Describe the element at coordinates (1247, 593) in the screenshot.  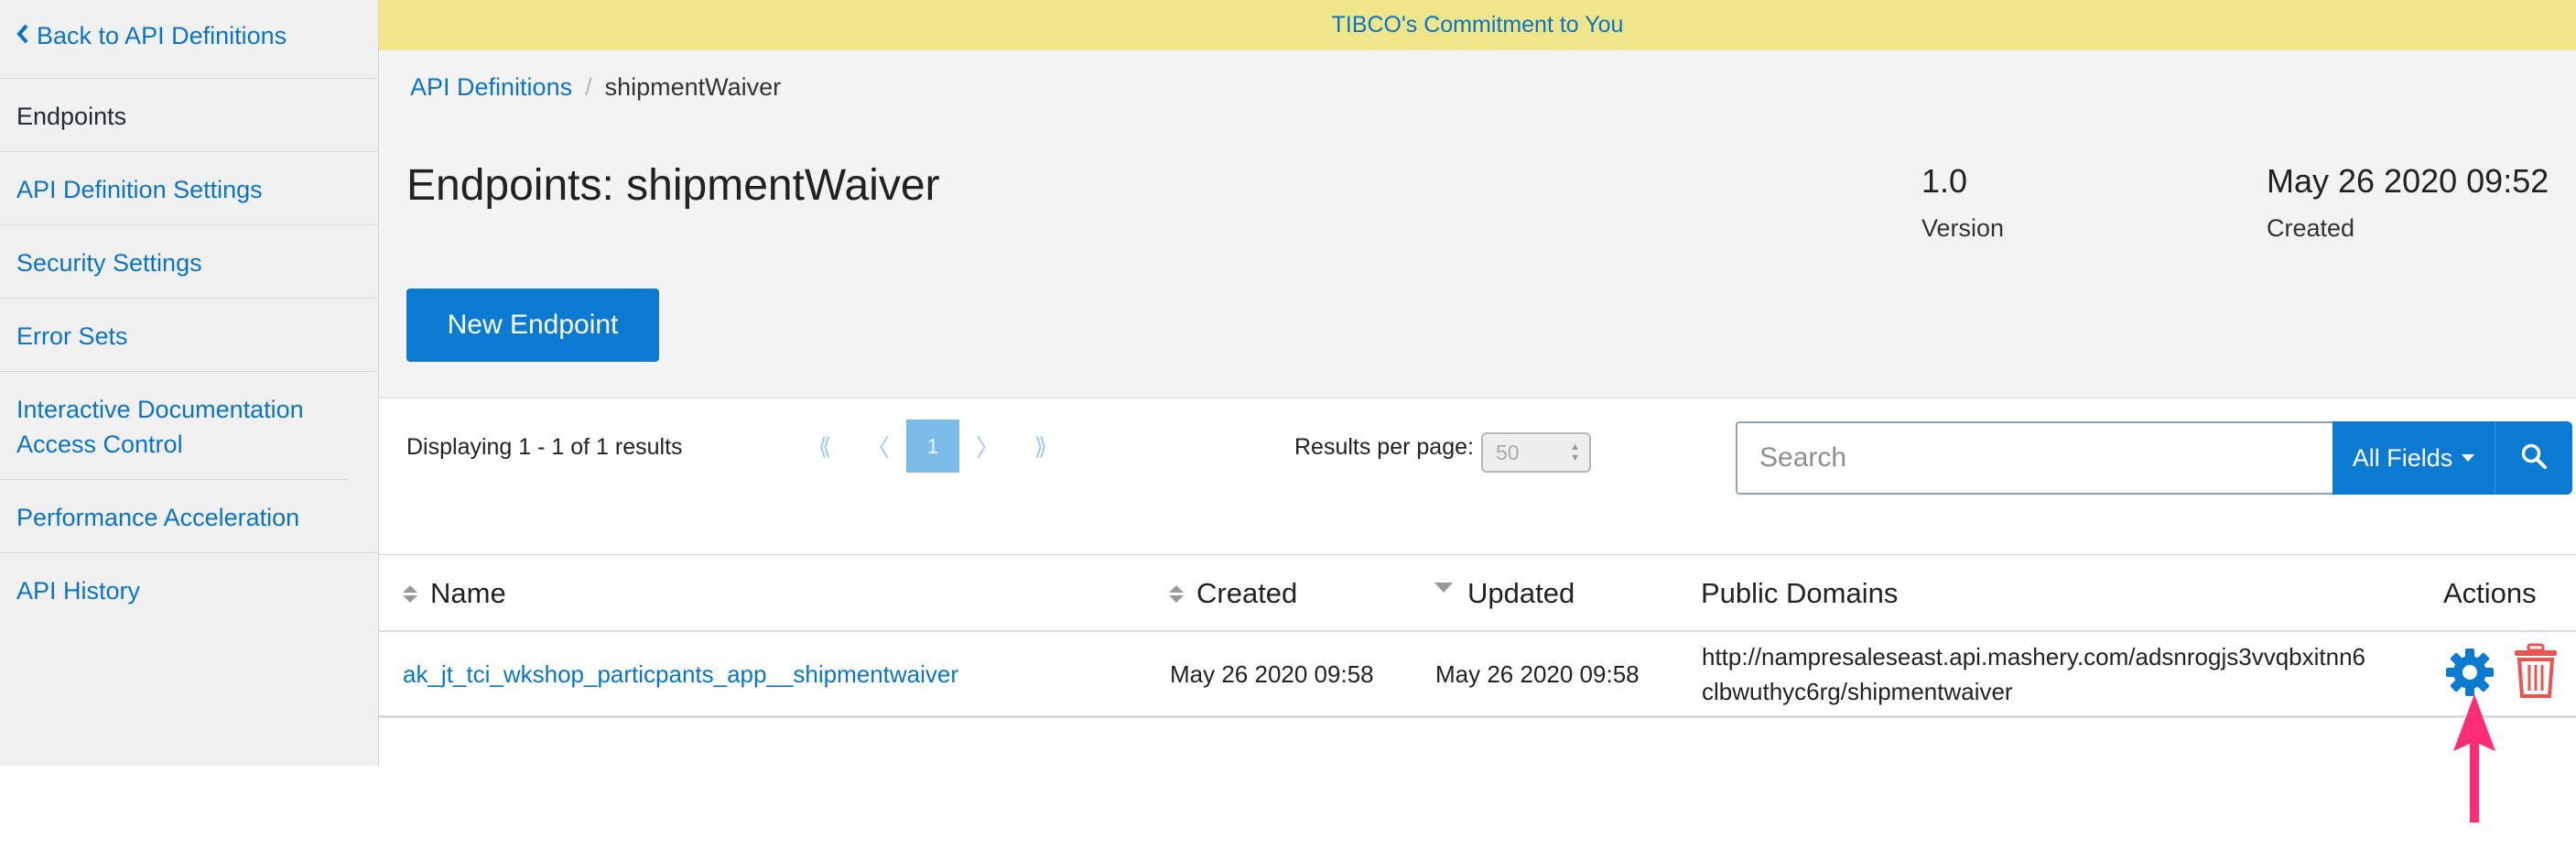
I see `column-created-label: Created` at that location.